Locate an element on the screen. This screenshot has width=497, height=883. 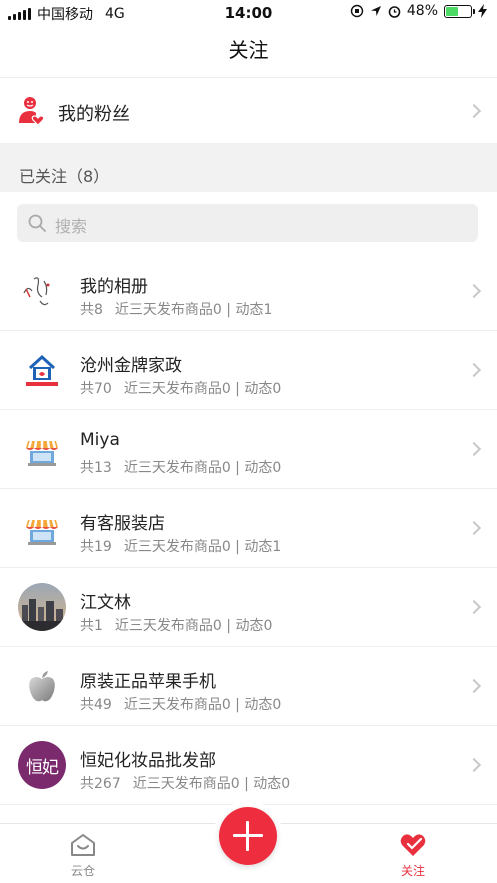
following-count-title: 已关注（8） is located at coordinates (64, 176).